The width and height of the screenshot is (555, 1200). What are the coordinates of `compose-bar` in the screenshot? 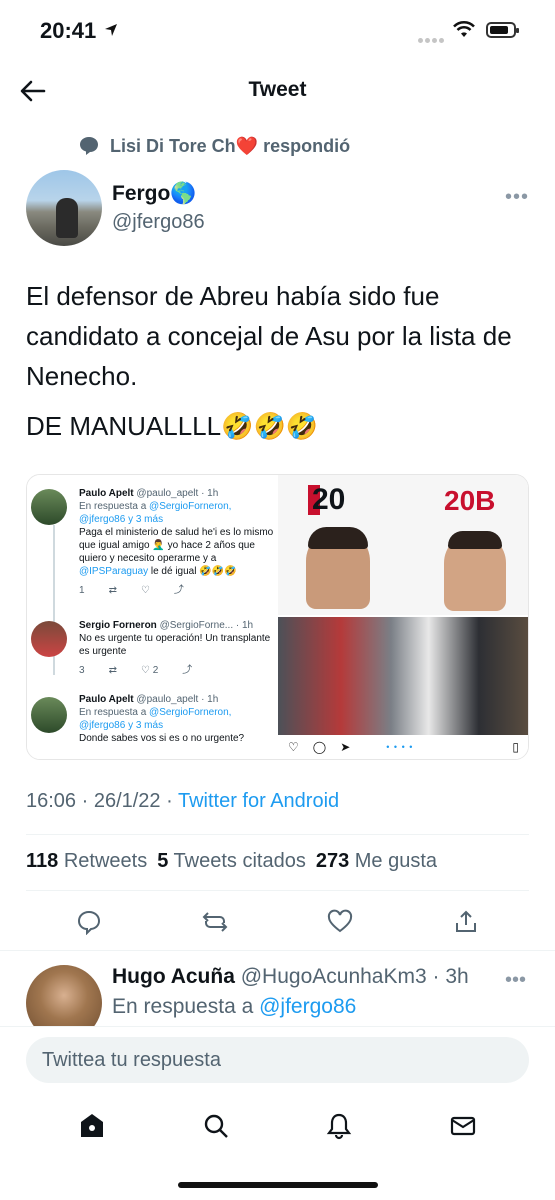 It's located at (277, 1061).